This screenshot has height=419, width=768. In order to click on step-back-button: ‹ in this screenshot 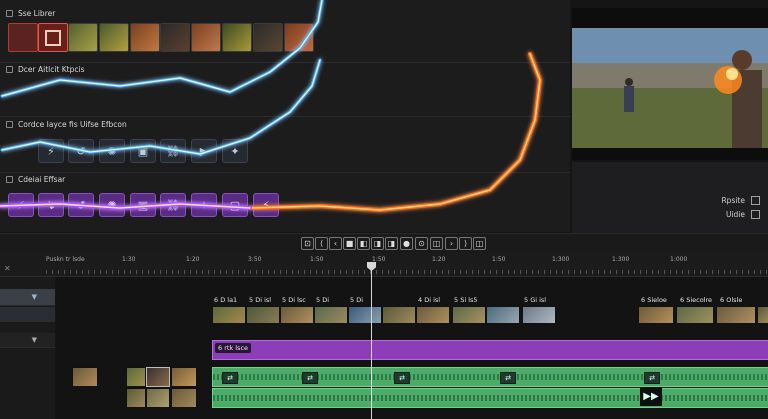, I will do `click(335, 243)`.